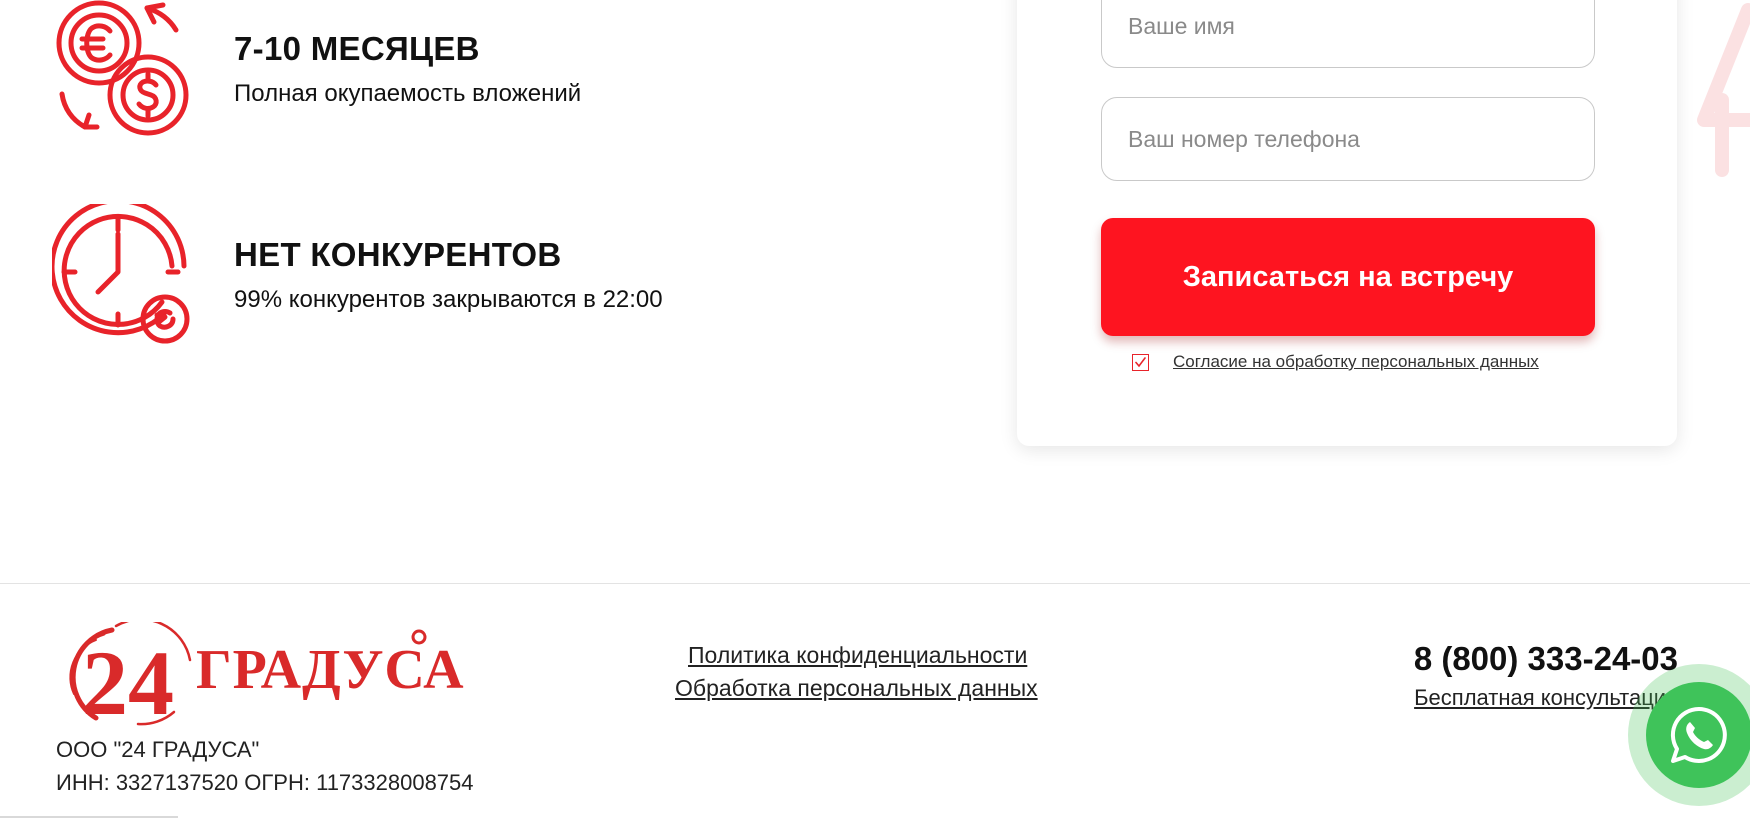 The width and height of the screenshot is (1750, 818). What do you see at coordinates (398, 254) in the screenshot?
I see `benefit-title: НЕТ КОНКУРЕНТОВ` at bounding box center [398, 254].